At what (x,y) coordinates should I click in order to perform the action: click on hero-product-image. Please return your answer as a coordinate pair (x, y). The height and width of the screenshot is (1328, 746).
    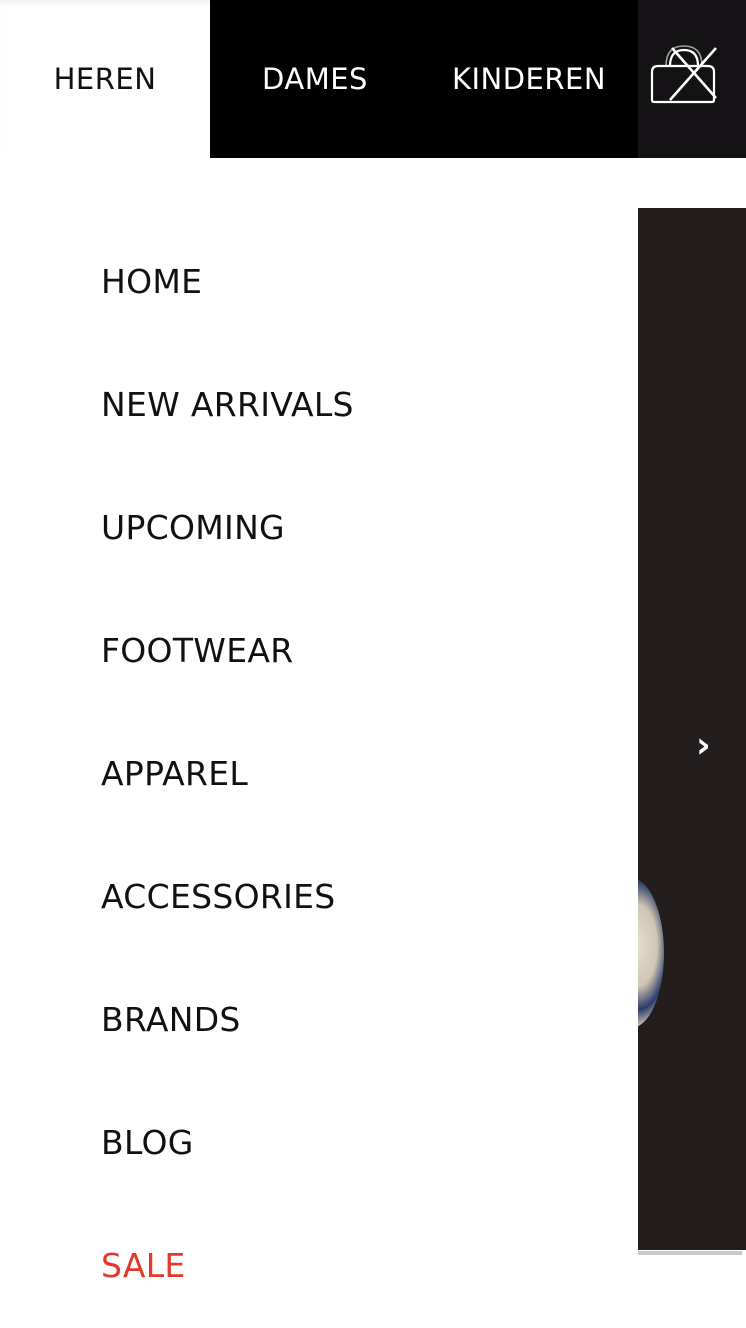
    Looking at the image, I should click on (651, 953).